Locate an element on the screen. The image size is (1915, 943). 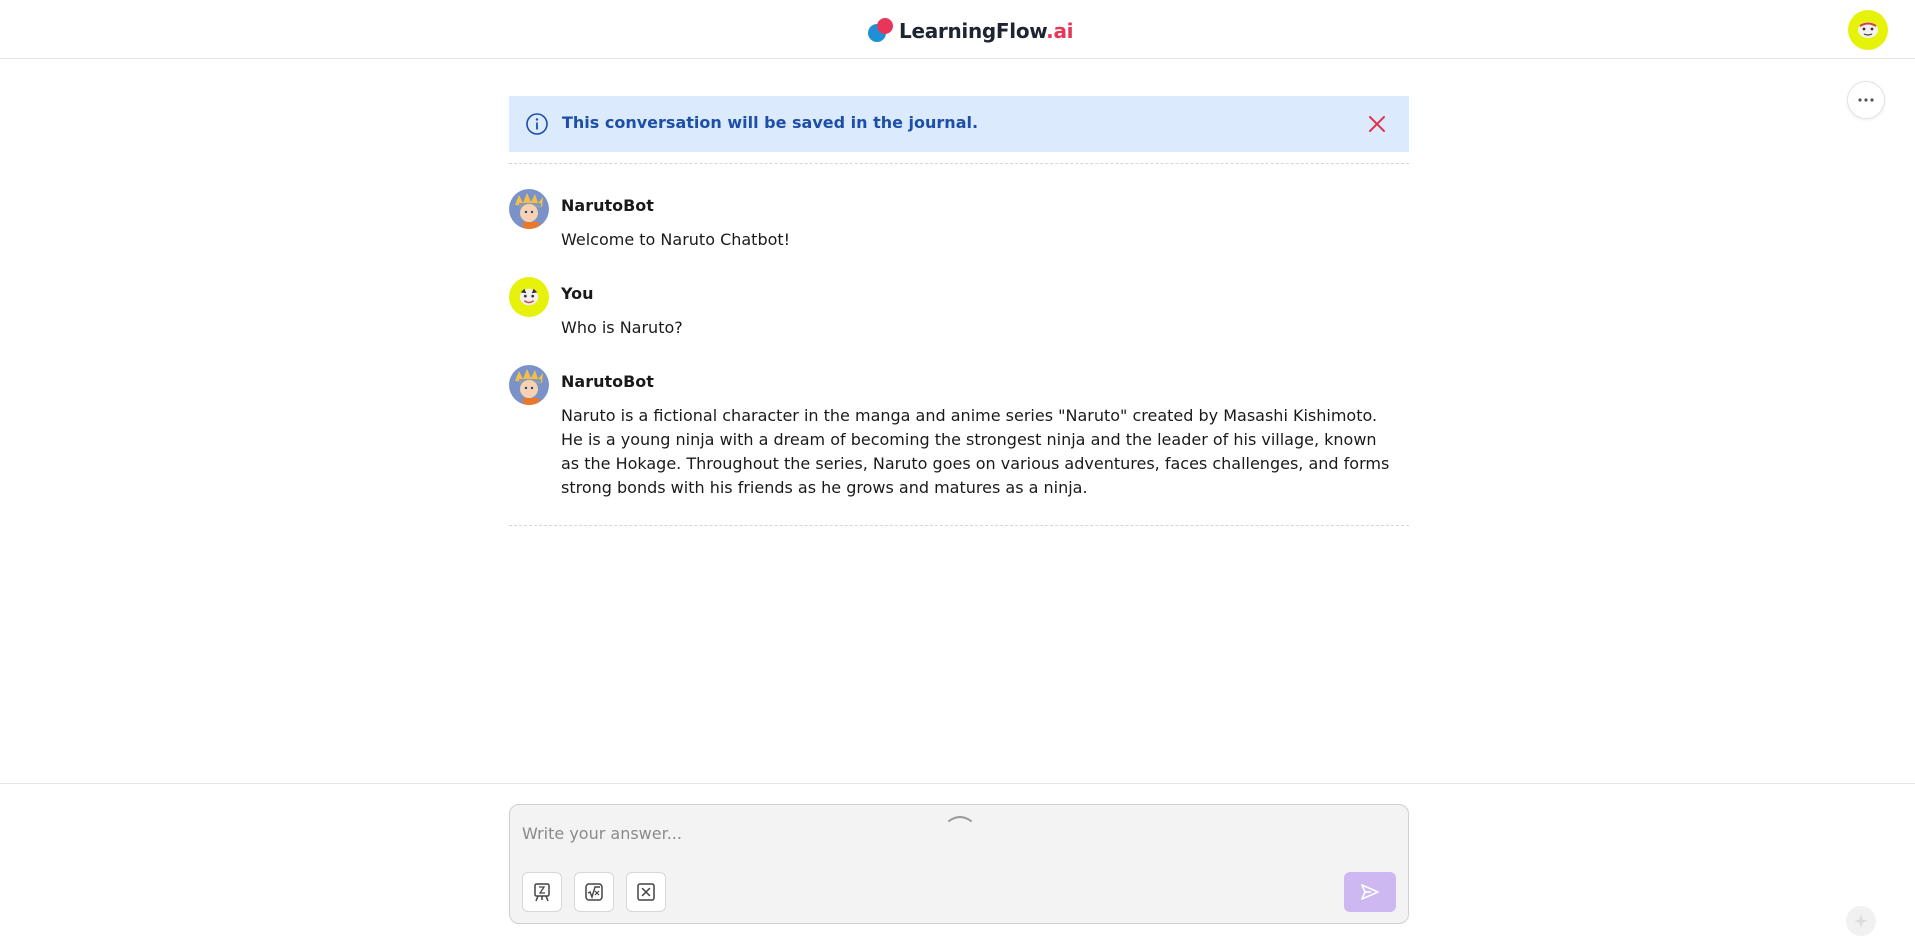
clear-button is located at coordinates (646, 892).